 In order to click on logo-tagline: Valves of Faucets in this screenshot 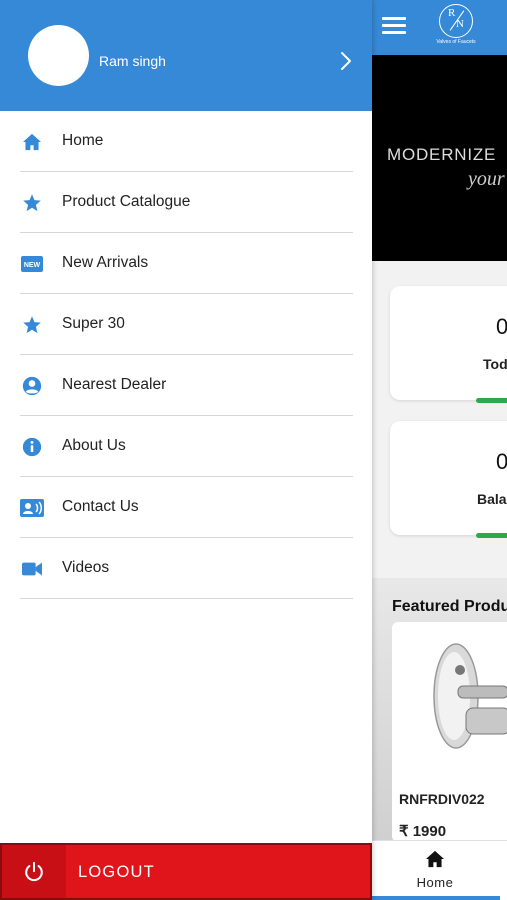, I will do `click(456, 42)`.